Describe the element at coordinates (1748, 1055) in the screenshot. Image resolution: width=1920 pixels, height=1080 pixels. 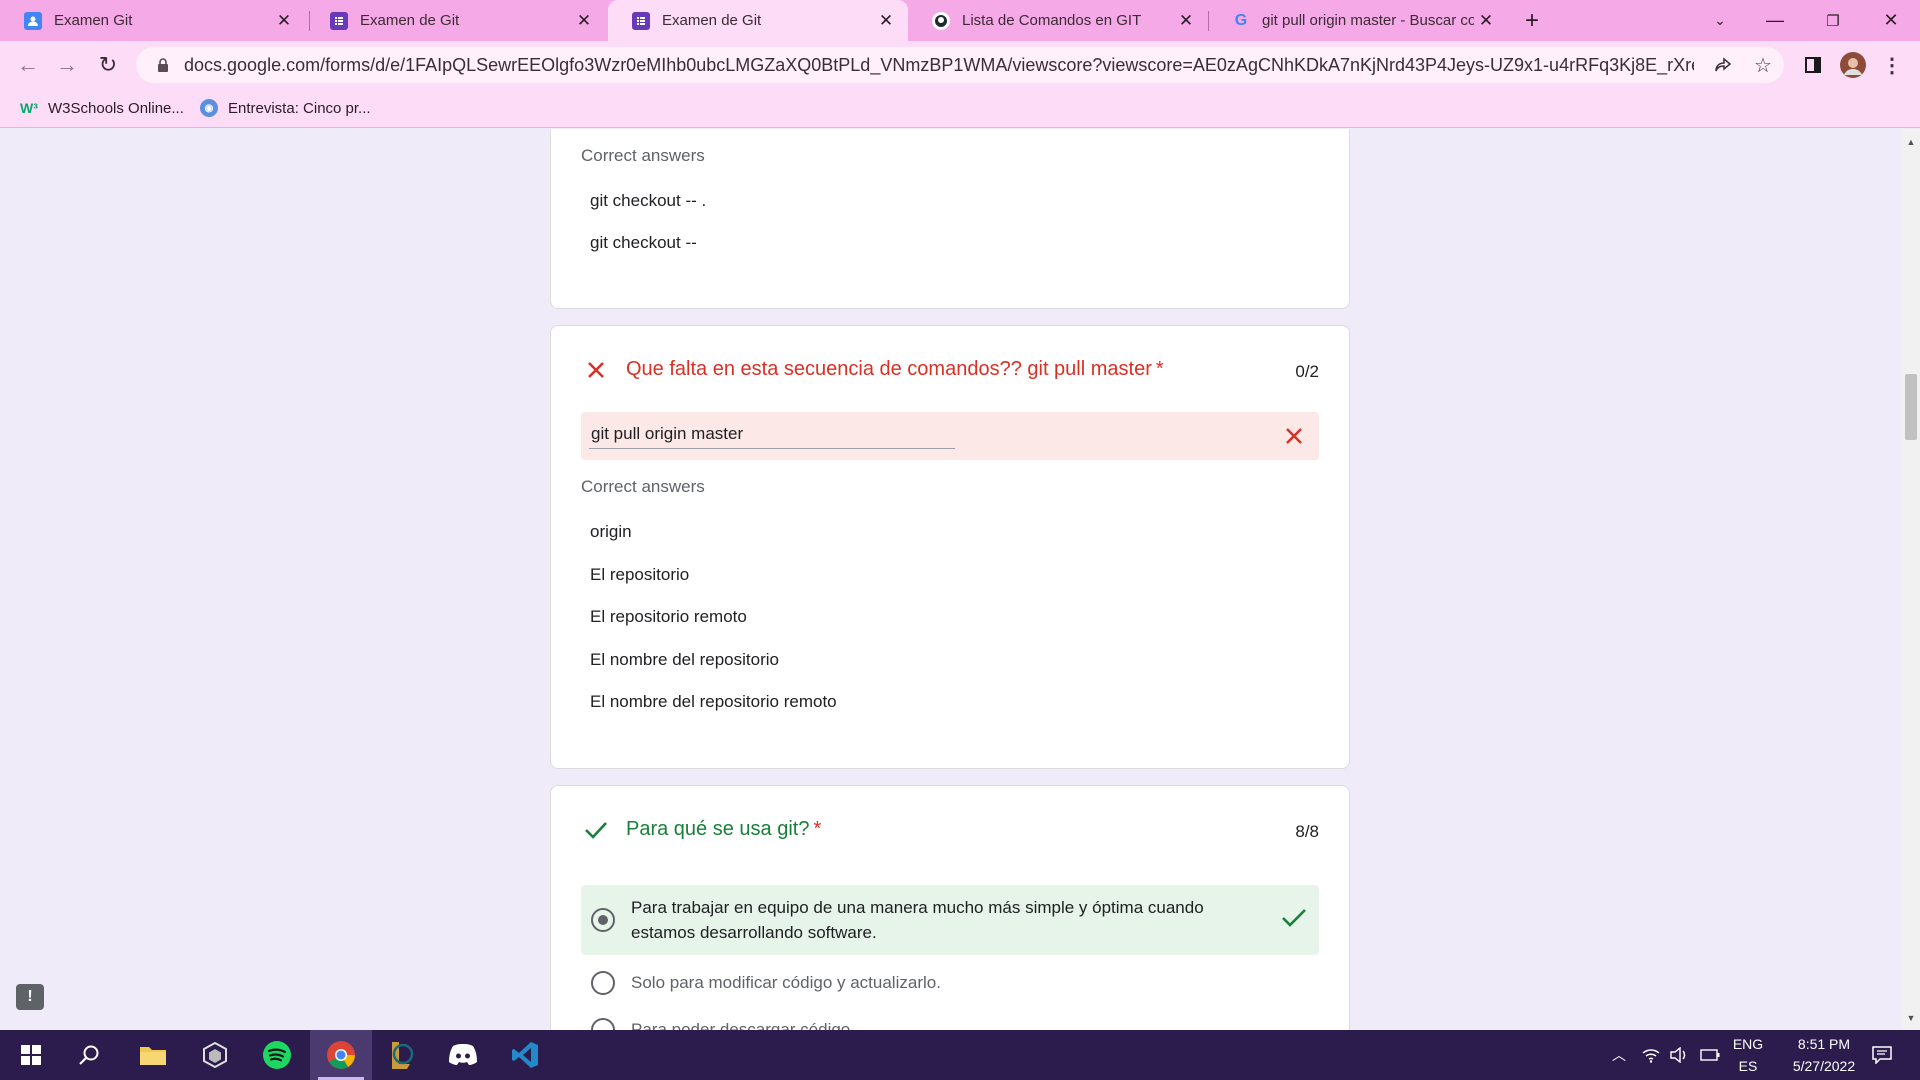
I see `input-language-indicator: ENG ES` at that location.